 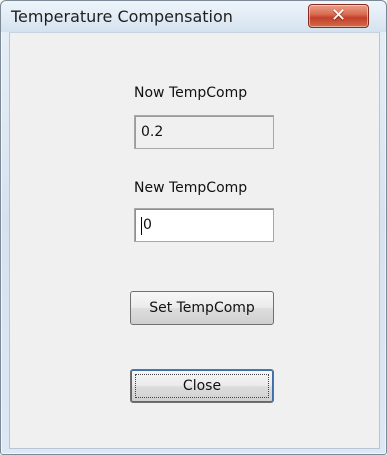 What do you see at coordinates (204, 132) in the screenshot?
I see `now-tempcomp-readonly-field: 0.2` at bounding box center [204, 132].